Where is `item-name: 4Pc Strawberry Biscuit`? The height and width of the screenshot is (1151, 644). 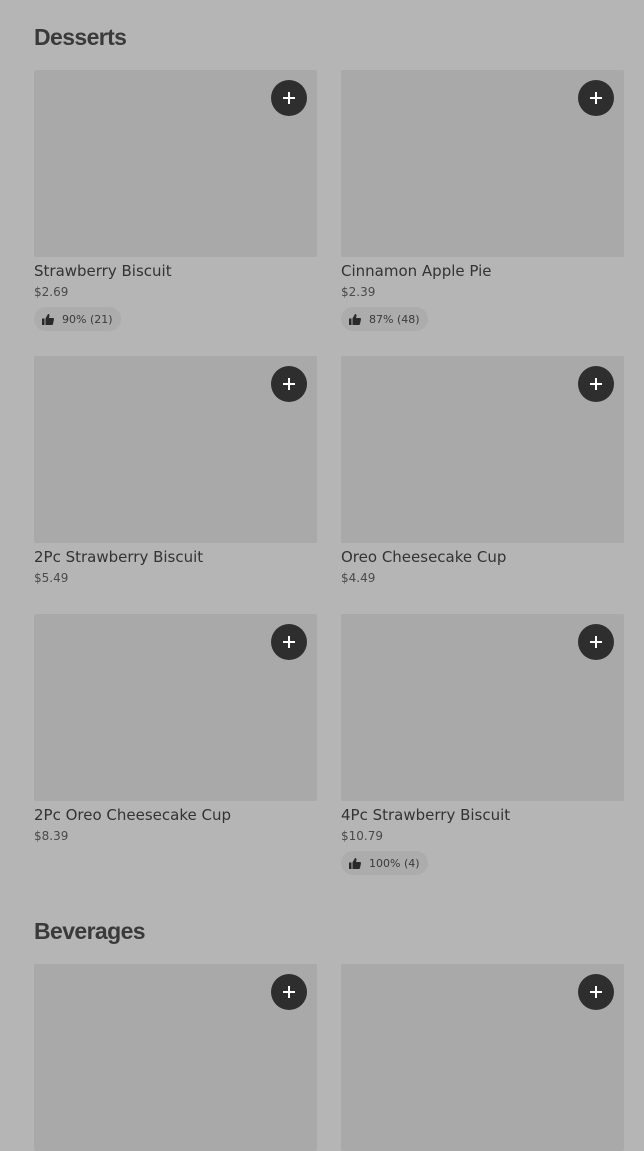
item-name: 4Pc Strawberry Biscuit is located at coordinates (483, 815).